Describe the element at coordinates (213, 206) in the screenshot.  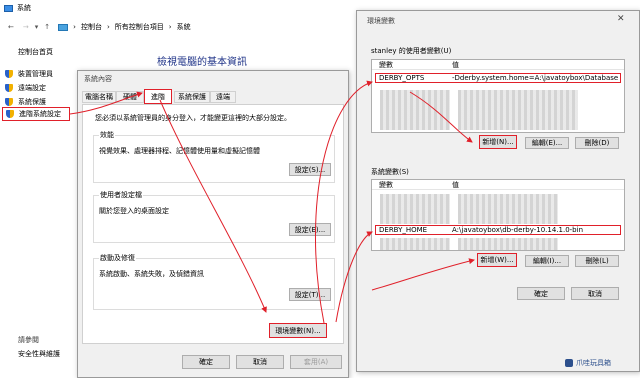
I see `arrow-to-env-button` at that location.